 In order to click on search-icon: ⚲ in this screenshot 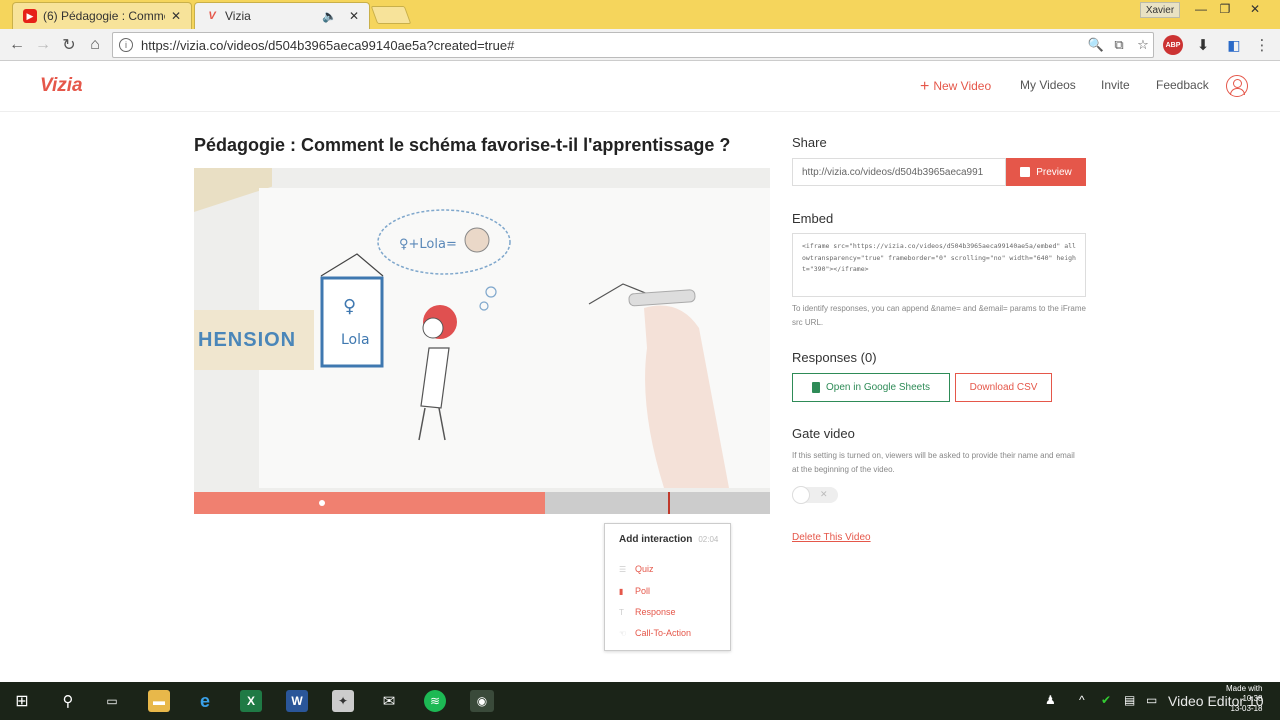, I will do `click(68, 701)`.